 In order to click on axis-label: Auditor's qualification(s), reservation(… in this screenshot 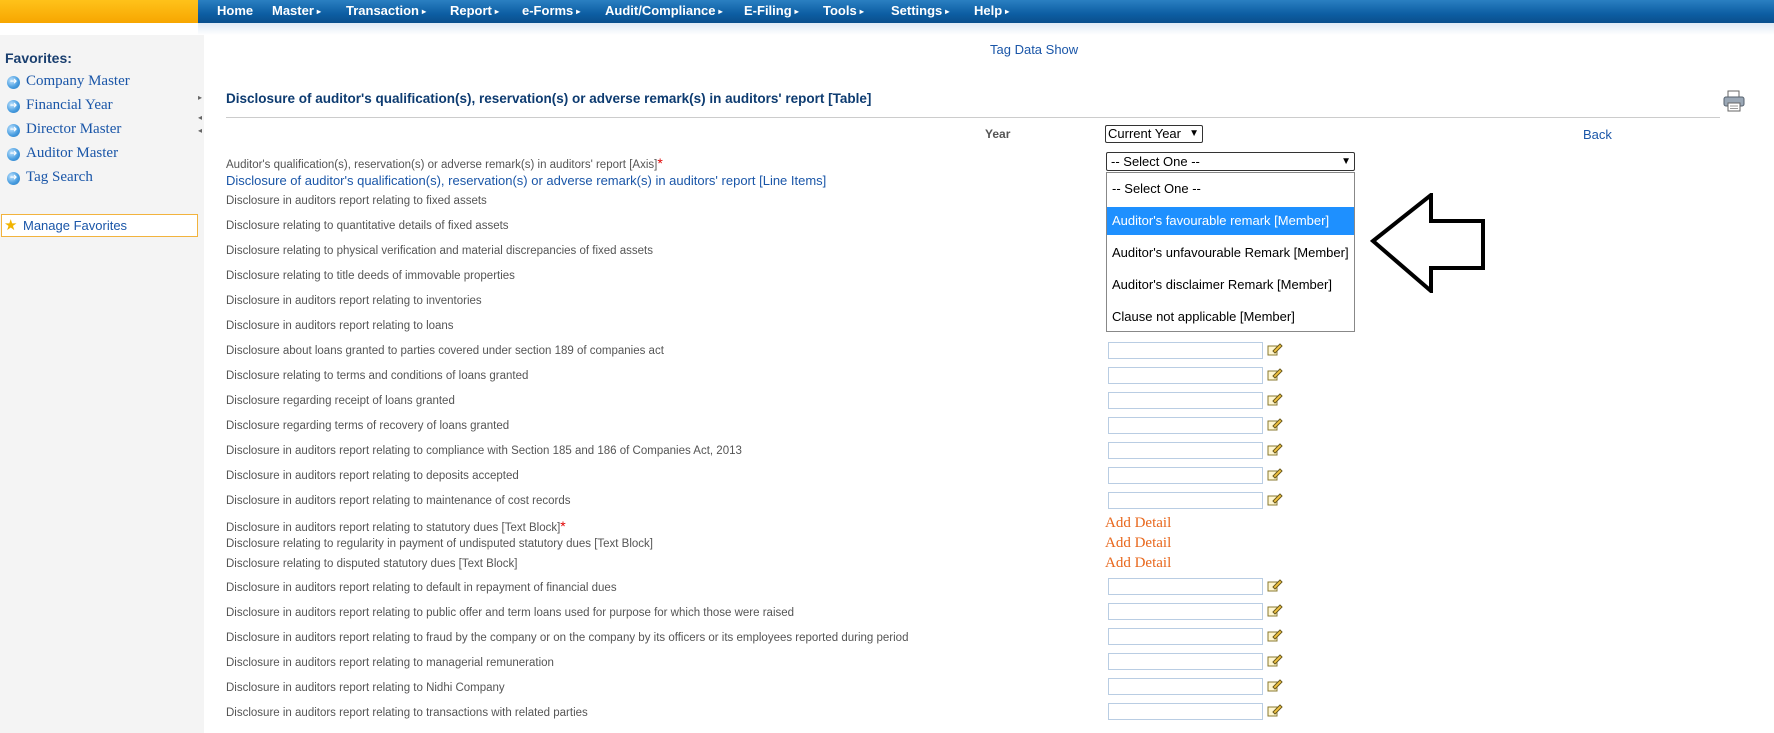, I will do `click(444, 163)`.